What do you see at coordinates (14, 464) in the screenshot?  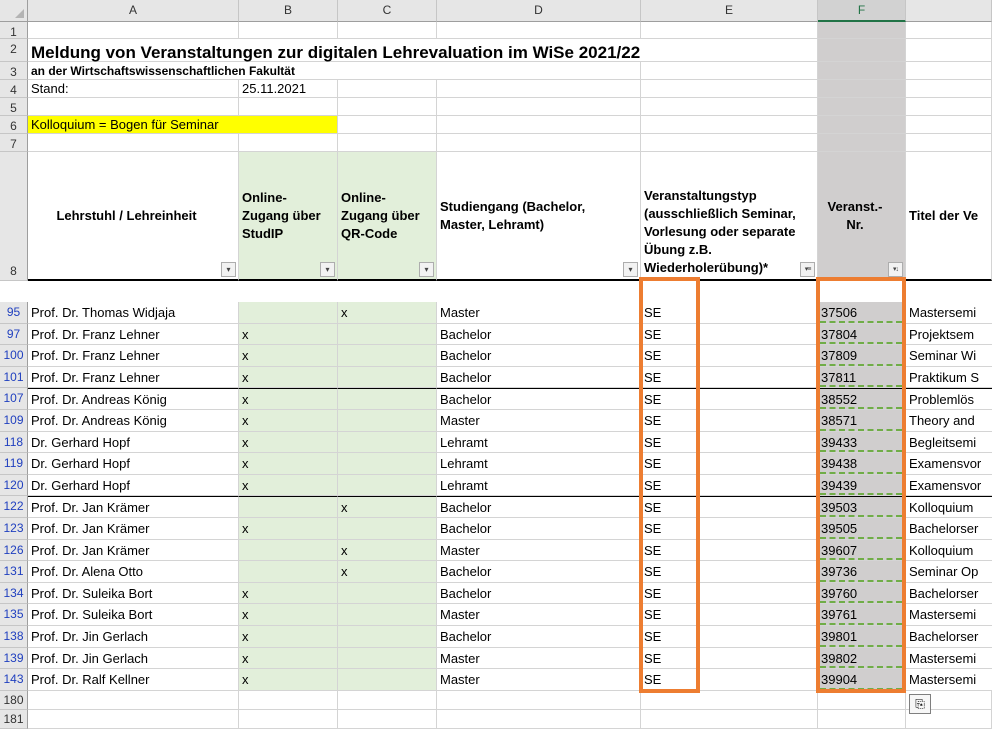 I see `row-header: 119` at bounding box center [14, 464].